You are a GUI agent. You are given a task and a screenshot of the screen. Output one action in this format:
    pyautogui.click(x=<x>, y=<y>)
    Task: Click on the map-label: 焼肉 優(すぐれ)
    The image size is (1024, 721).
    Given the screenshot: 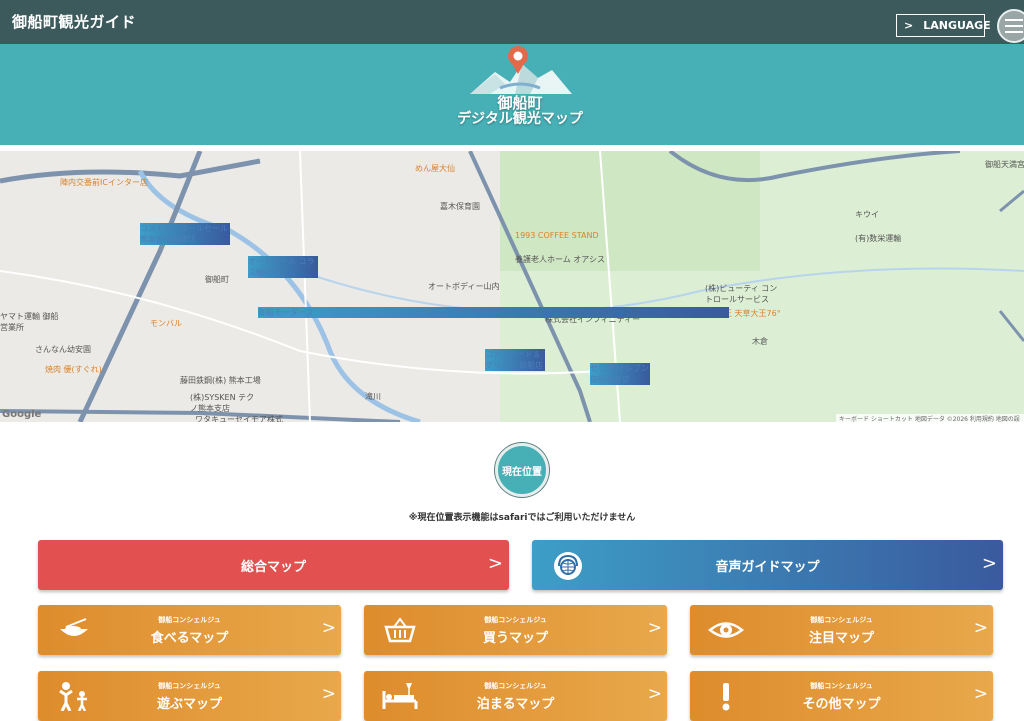 What is the action you would take?
    pyautogui.click(x=73, y=369)
    